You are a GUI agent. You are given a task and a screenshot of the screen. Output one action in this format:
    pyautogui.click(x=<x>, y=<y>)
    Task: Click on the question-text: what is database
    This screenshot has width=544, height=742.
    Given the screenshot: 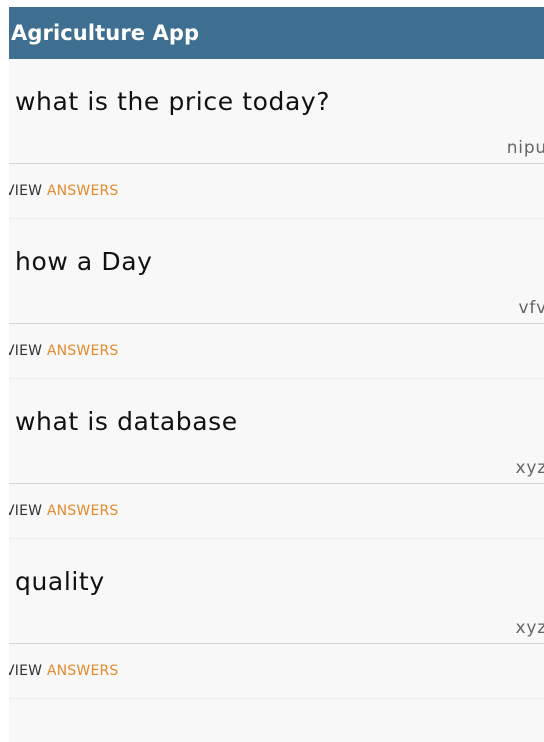 What is the action you would take?
    pyautogui.click(x=126, y=421)
    